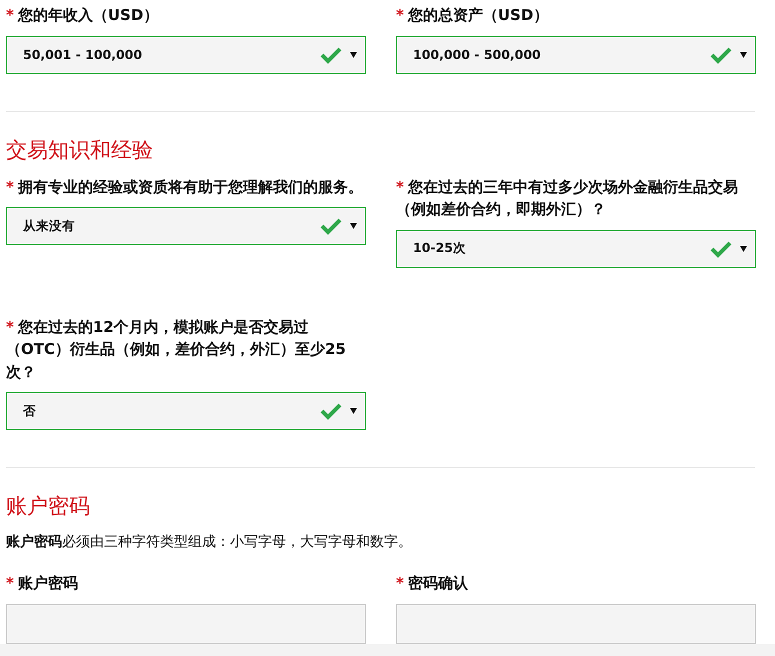 This screenshot has width=775, height=656. What do you see at coordinates (432, 583) in the screenshot?
I see `field-label: * 密码确认` at bounding box center [432, 583].